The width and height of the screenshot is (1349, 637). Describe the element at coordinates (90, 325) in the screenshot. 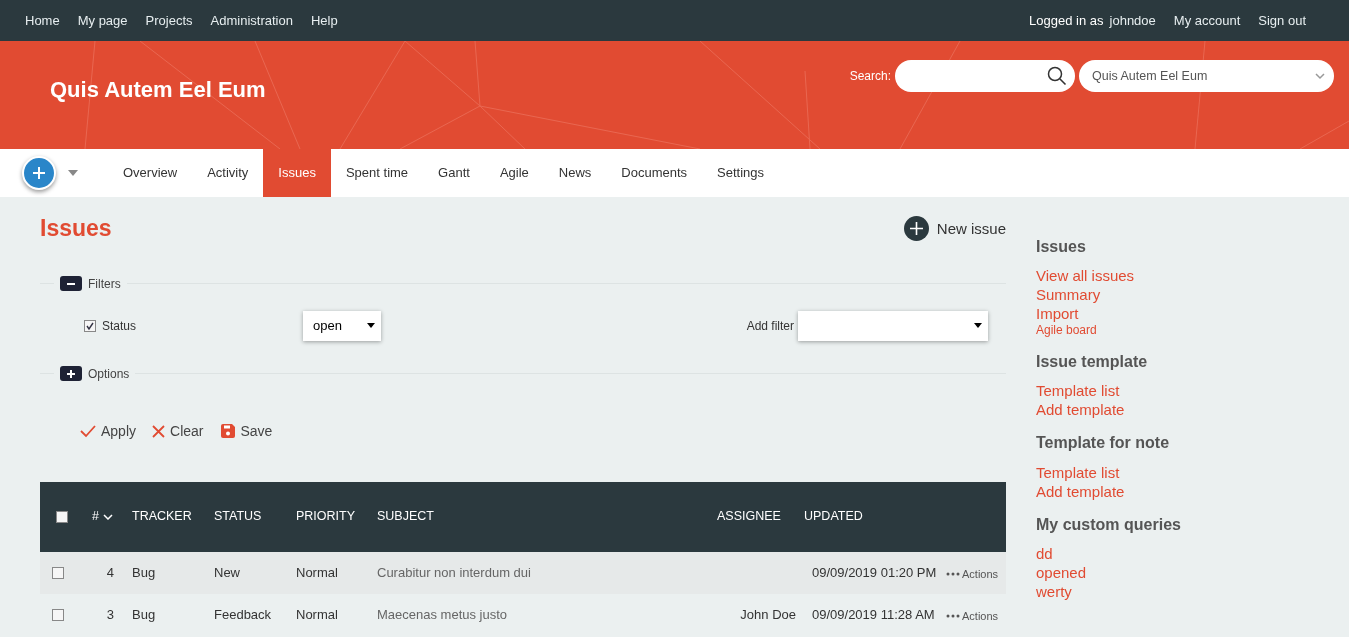

I see `filter-checkbox` at that location.